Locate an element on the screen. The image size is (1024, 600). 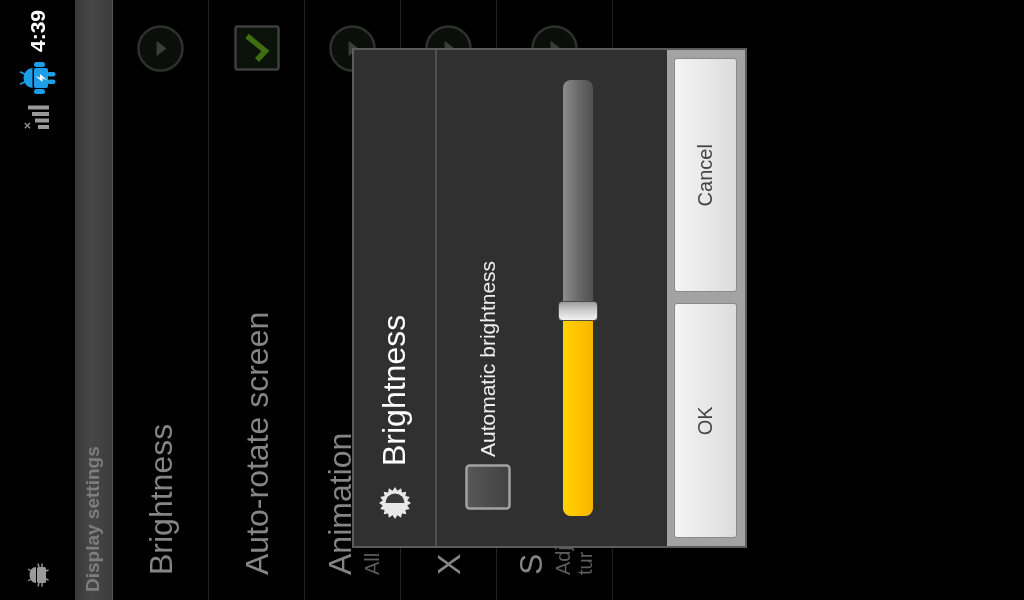
slider-thumb is located at coordinates (578, 311).